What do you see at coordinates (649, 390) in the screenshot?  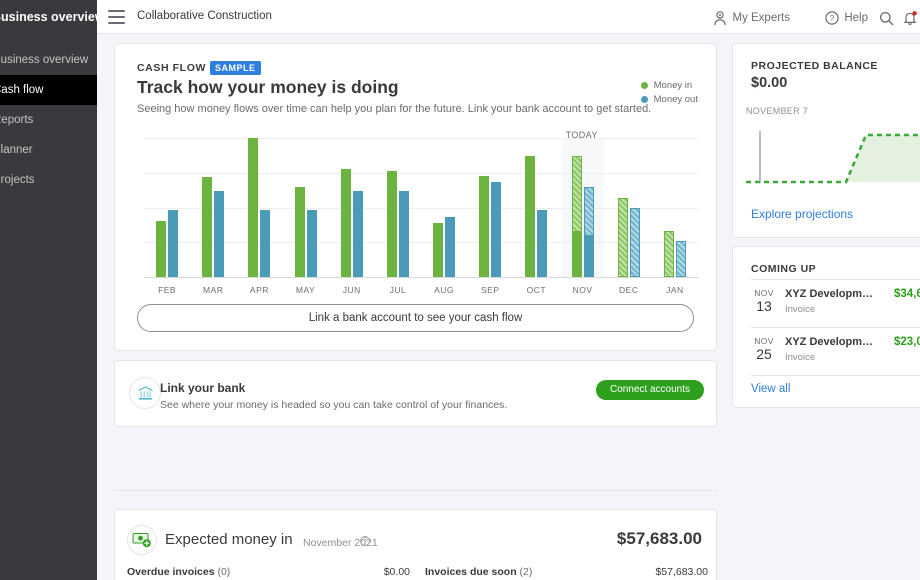 I see `connect-accounts-button: Connect accounts` at bounding box center [649, 390].